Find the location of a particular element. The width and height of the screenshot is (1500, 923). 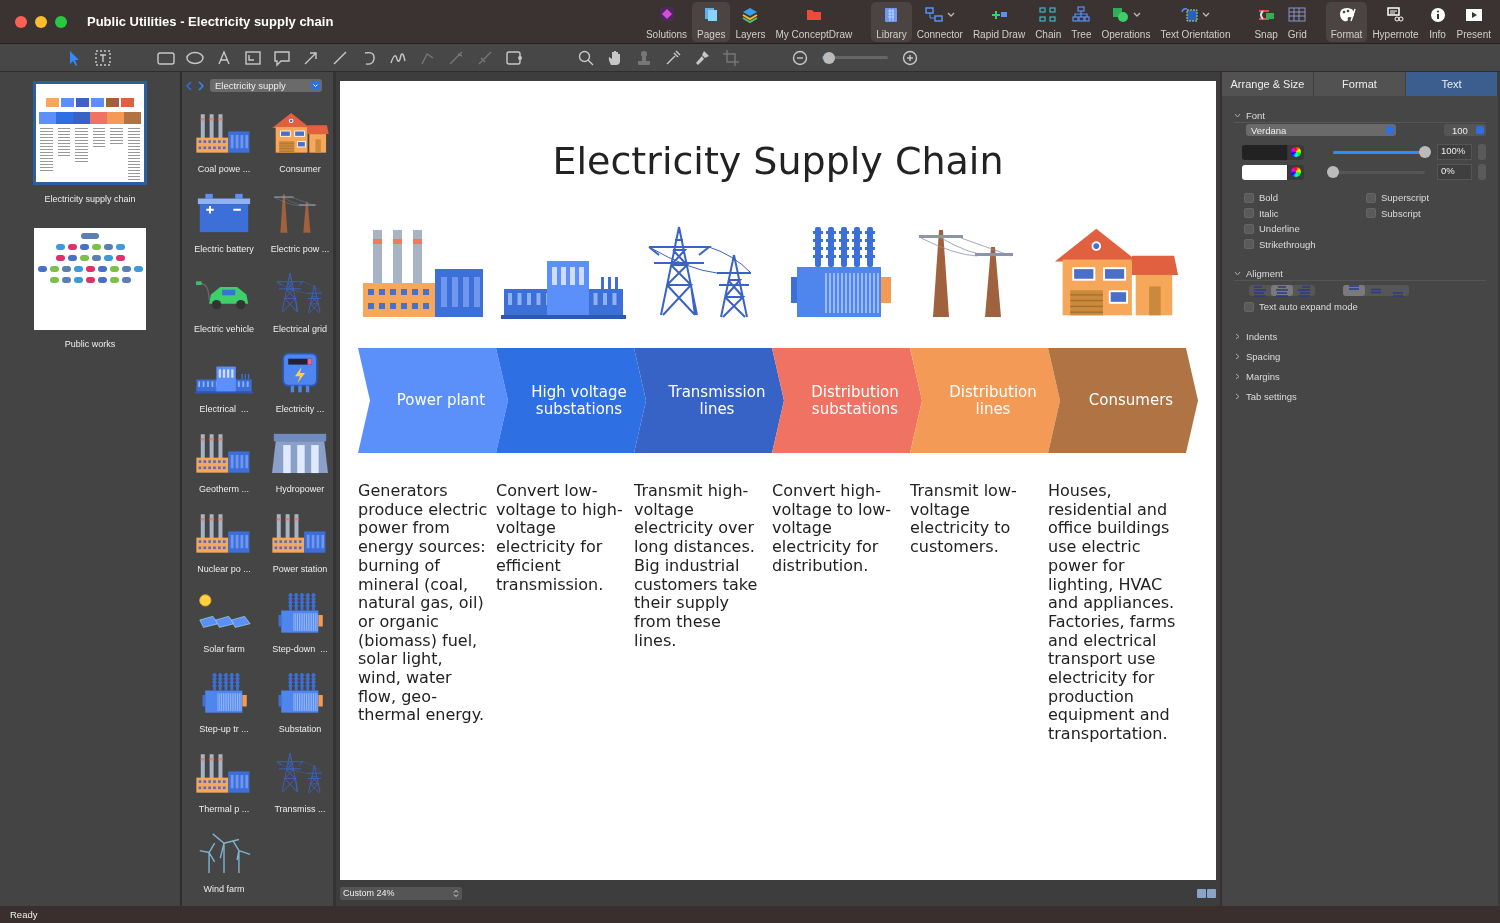

library-item-label: Electric battery is located at coordinates (224, 249).